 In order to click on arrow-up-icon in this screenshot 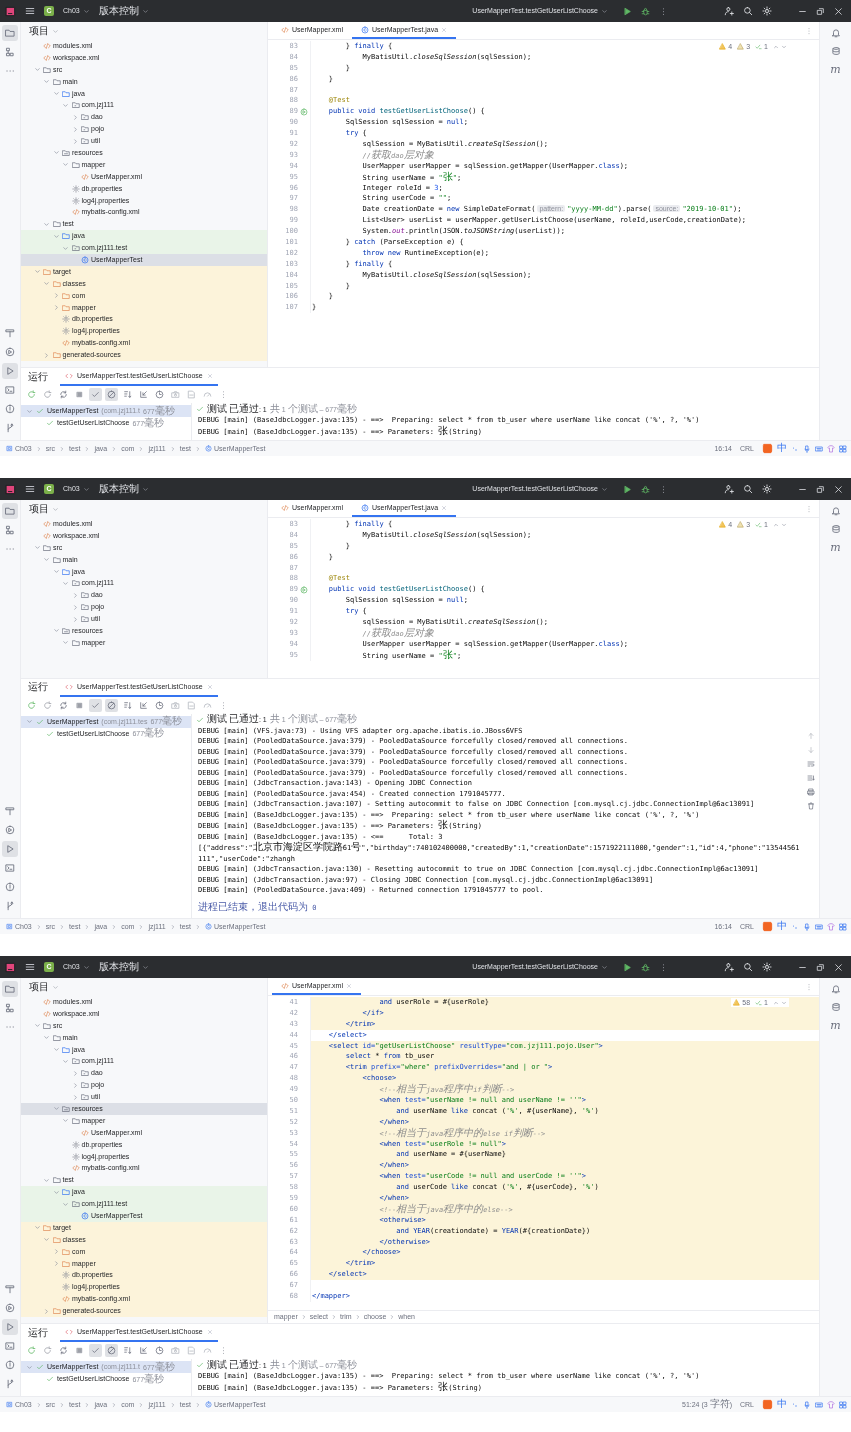, I will do `click(811, 735)`.